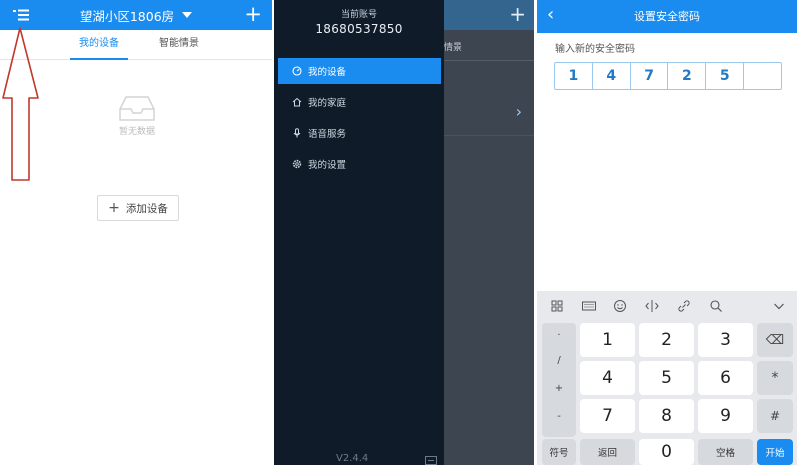 This screenshot has width=797, height=465. I want to click on plus-icon: +, so click(114, 208).